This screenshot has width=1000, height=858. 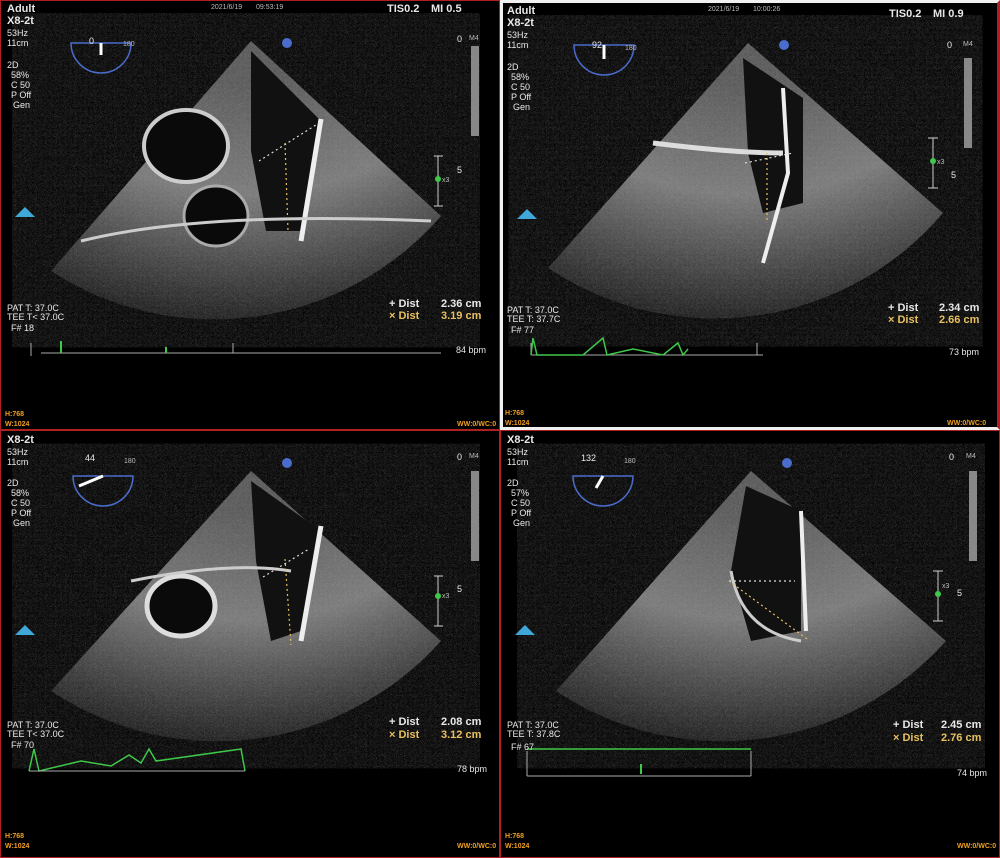 I want to click on probe-angle: 92, so click(x=597, y=45).